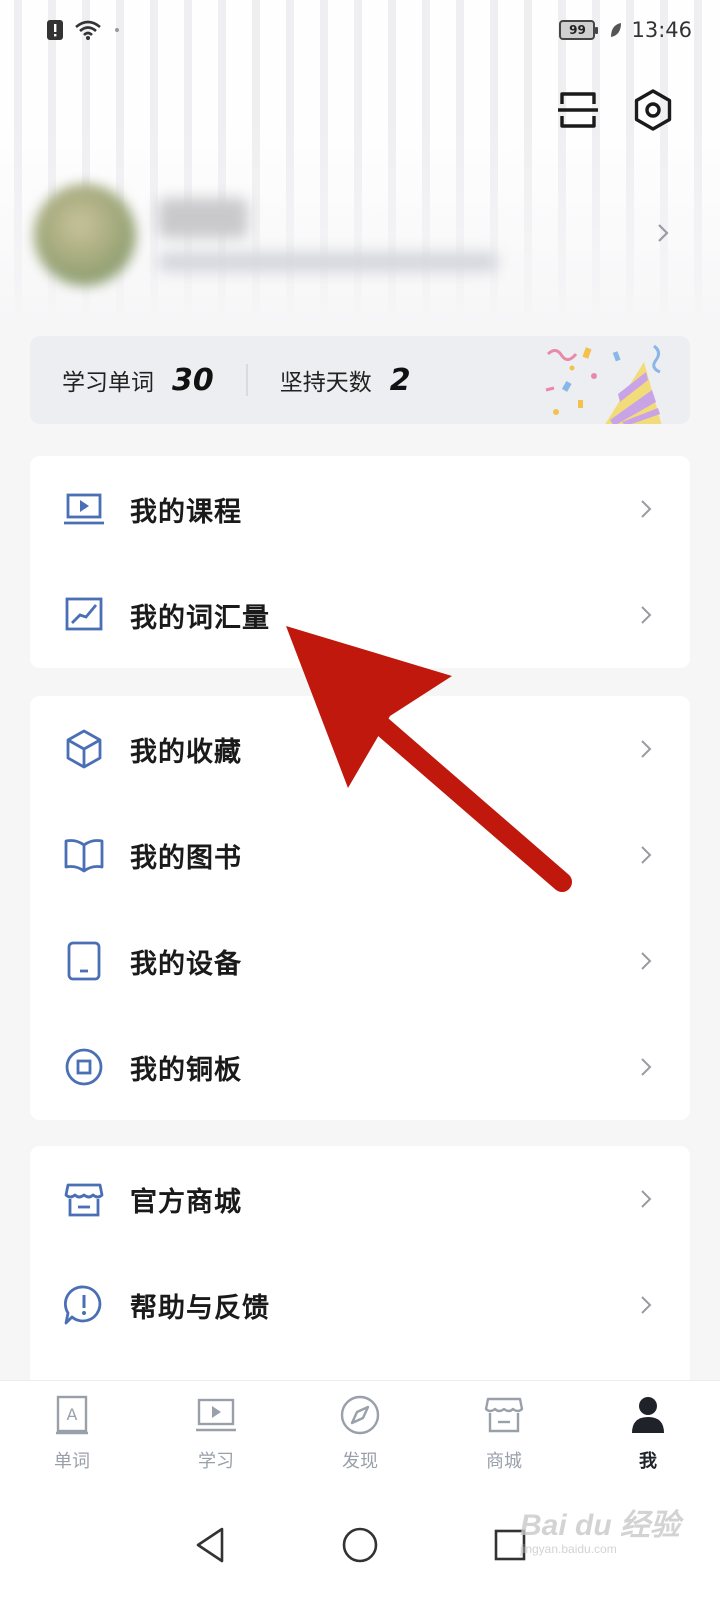  I want to click on scan-icon, so click(578, 110).